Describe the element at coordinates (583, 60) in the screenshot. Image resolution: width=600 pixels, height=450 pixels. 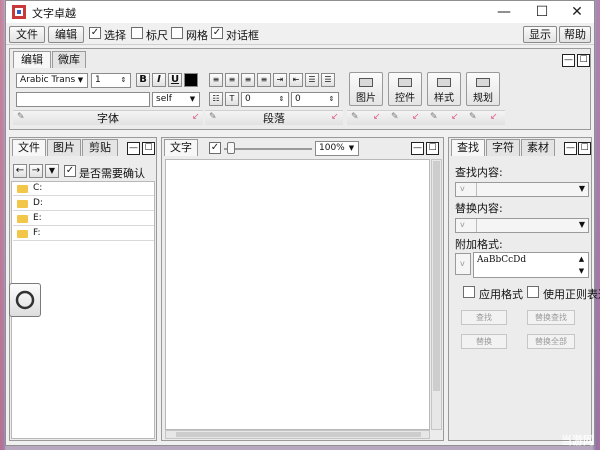
I see `ribbon-restore-icon: ☐` at that location.